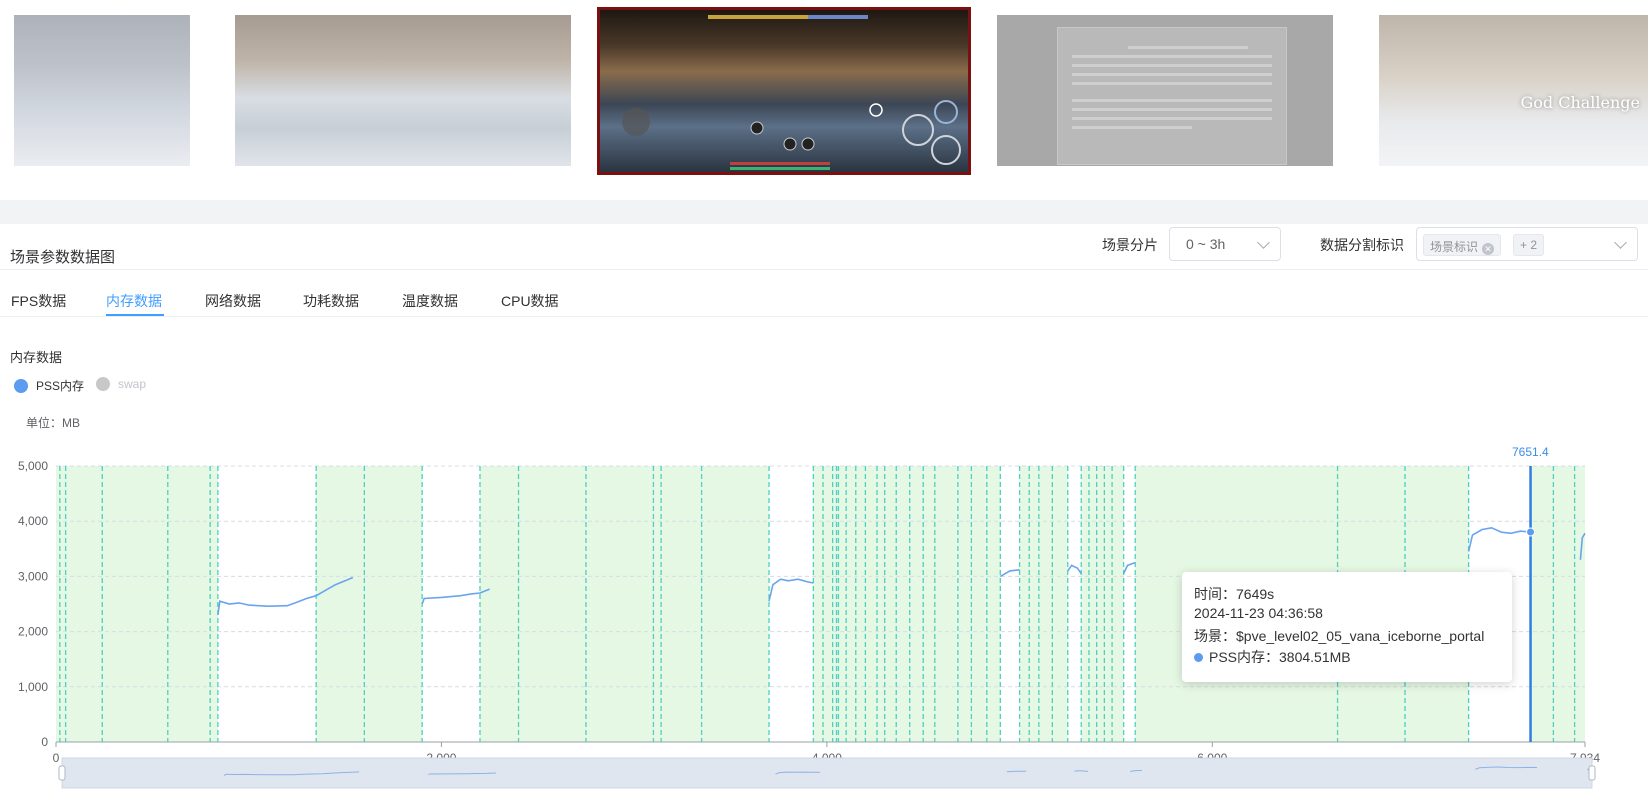 Image resolution: width=1648 pixels, height=812 pixels. What do you see at coordinates (233, 301) in the screenshot?
I see `tab-network: 网络数据` at bounding box center [233, 301].